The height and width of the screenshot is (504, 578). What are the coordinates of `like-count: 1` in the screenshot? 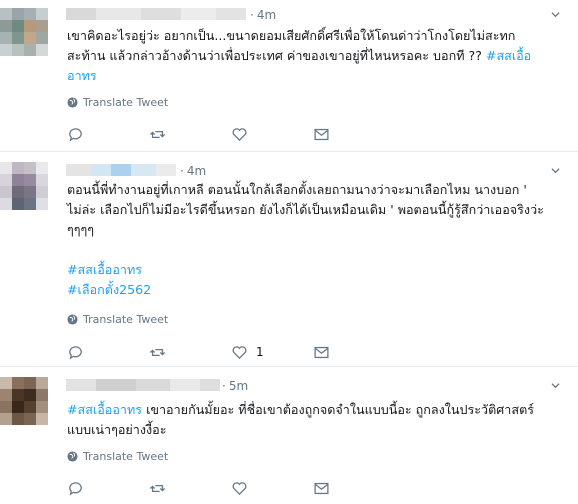 It's located at (260, 352).